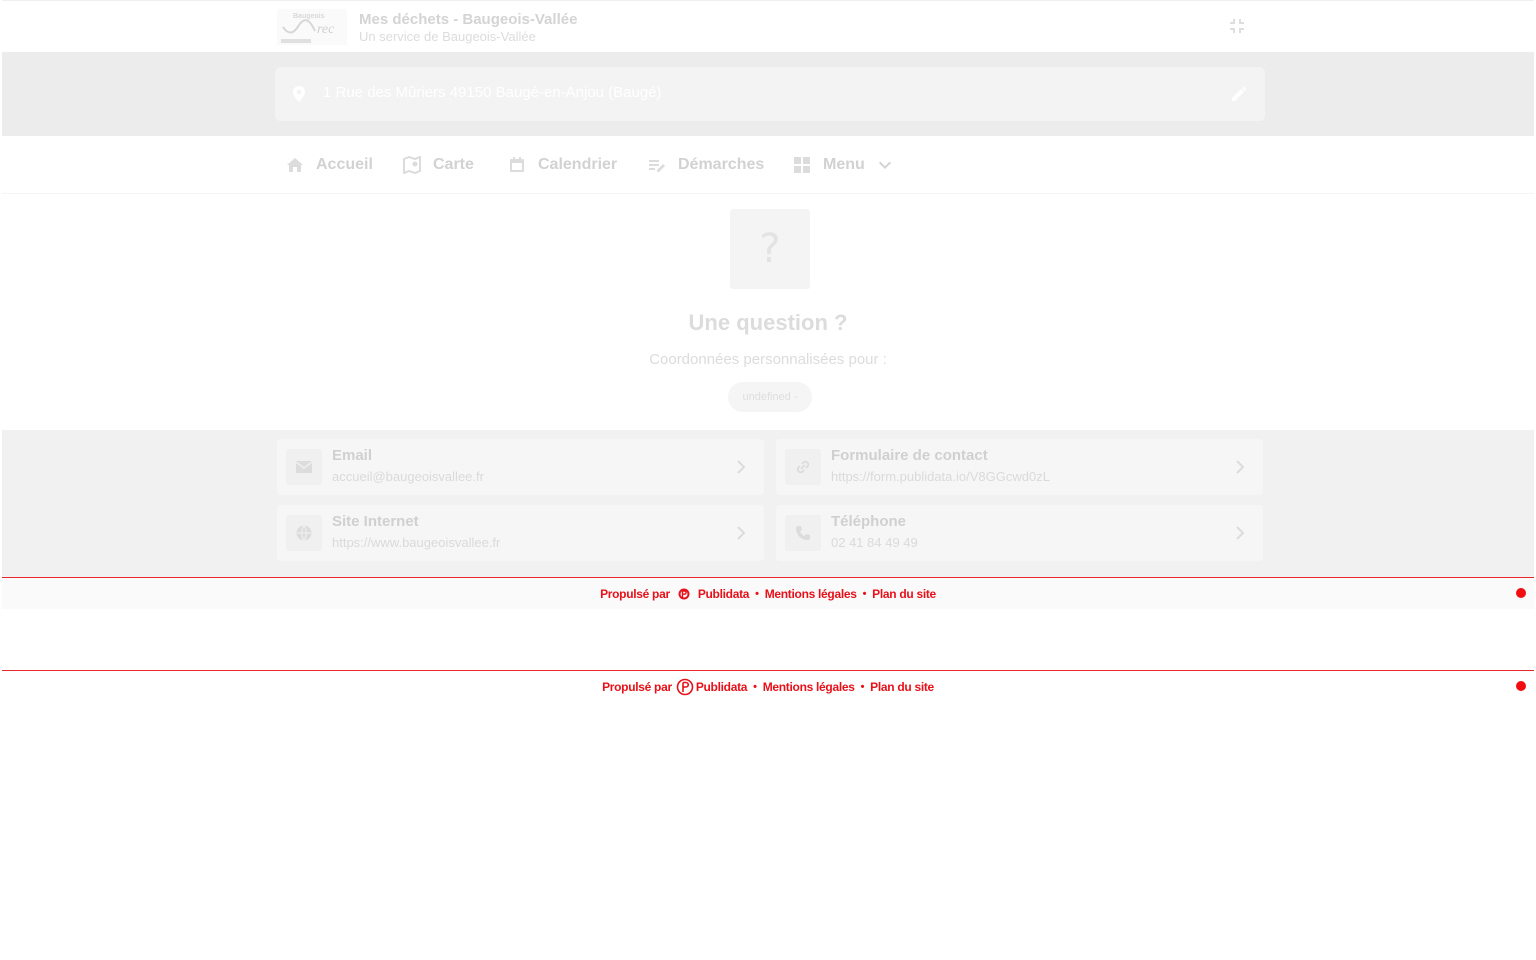 This screenshot has height=960, width=1536. Describe the element at coordinates (578, 164) in the screenshot. I see `nav-label: Calendrier` at that location.